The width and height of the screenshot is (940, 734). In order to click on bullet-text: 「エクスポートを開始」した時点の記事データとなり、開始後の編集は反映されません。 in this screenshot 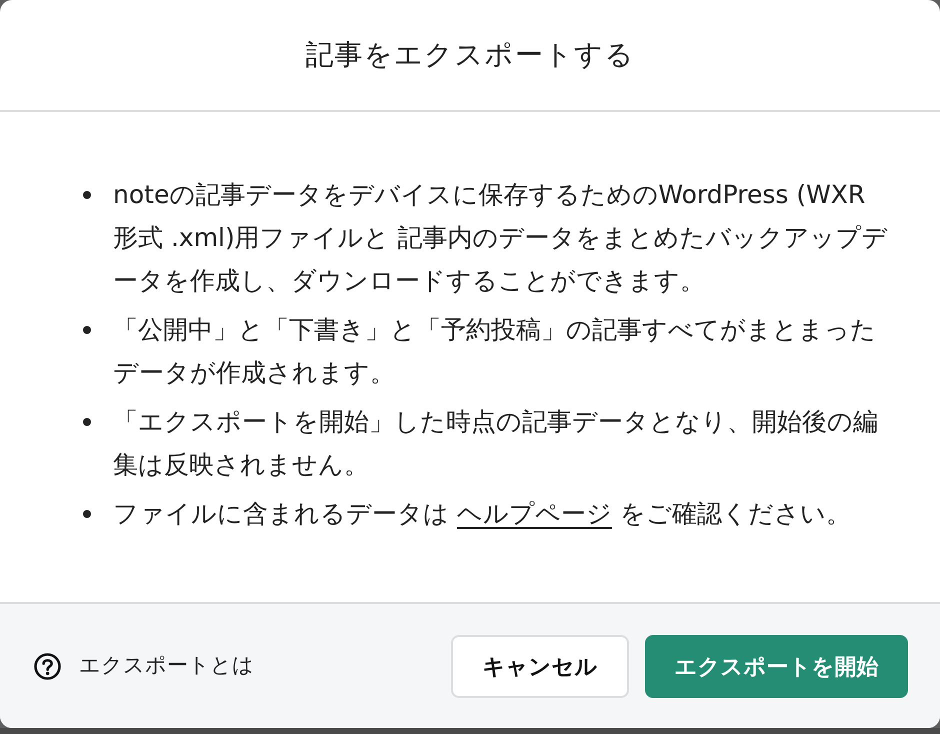, I will do `click(496, 443)`.